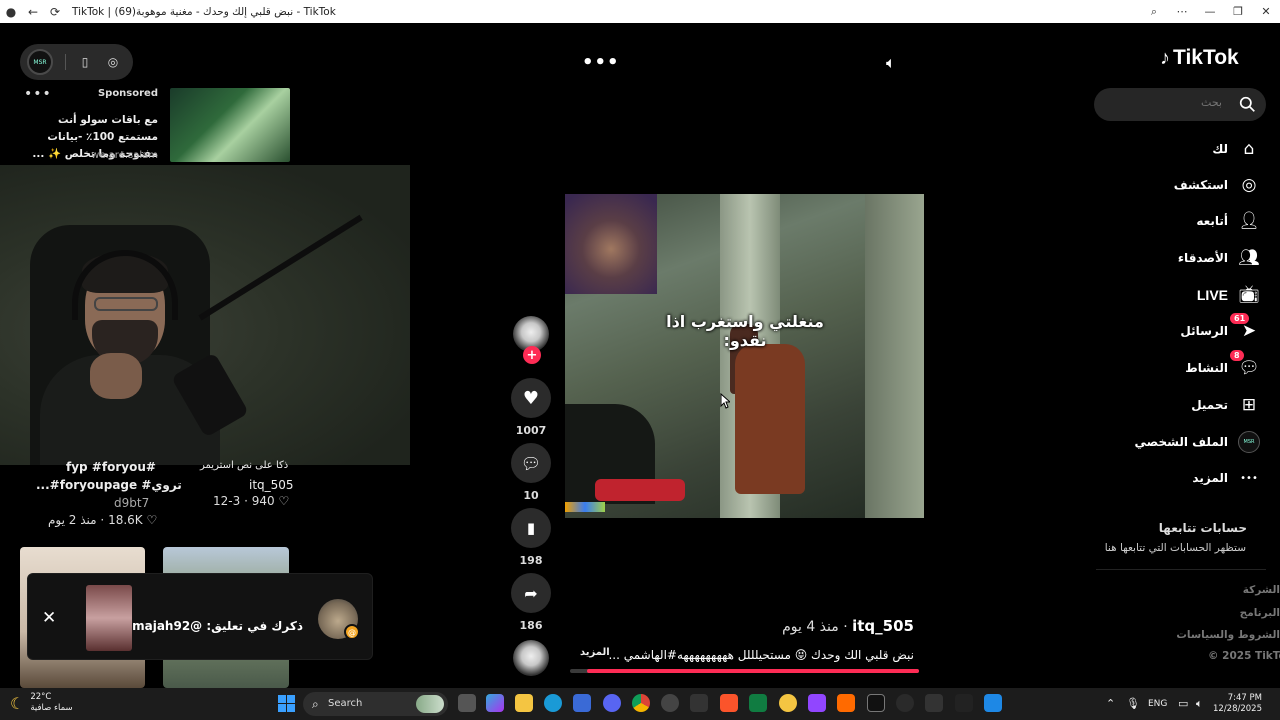 This screenshot has width=1280, height=720. Describe the element at coordinates (883, 626) in the screenshot. I see `author-username: itq_505` at that location.